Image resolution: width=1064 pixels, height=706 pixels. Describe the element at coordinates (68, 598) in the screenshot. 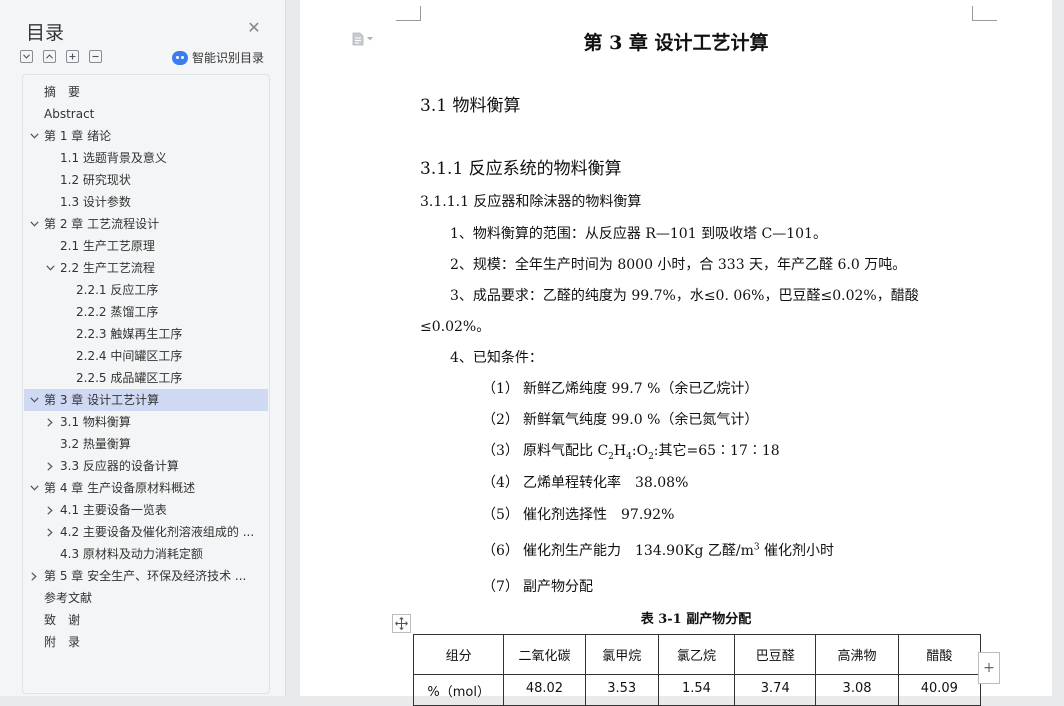

I see `toc-item-label: 参考文献` at that location.